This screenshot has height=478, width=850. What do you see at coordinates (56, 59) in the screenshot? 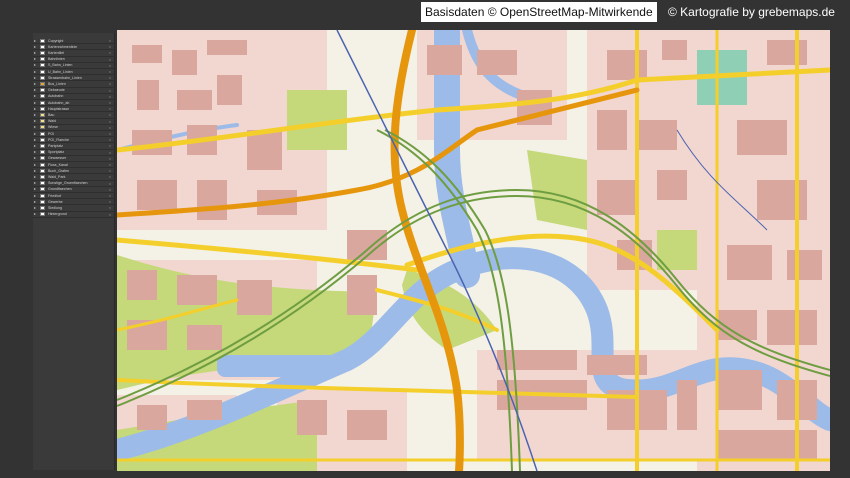
I see `layer-name: Bahnlinien` at bounding box center [56, 59].